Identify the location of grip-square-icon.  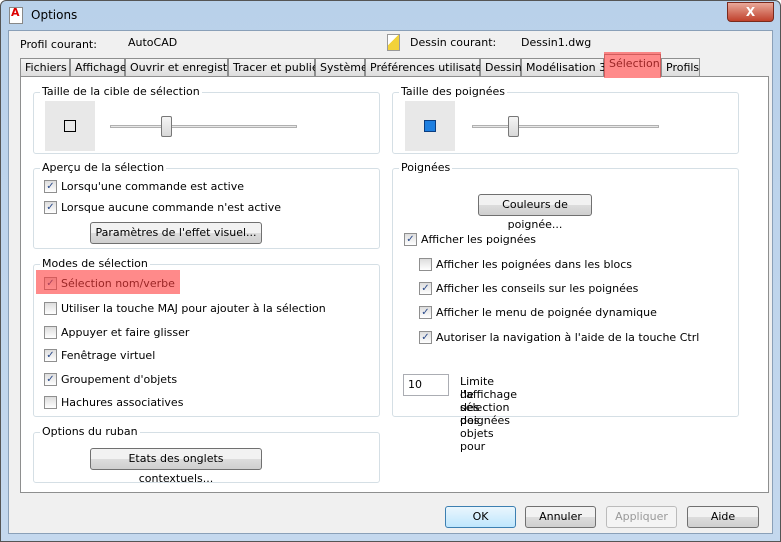
(430, 126).